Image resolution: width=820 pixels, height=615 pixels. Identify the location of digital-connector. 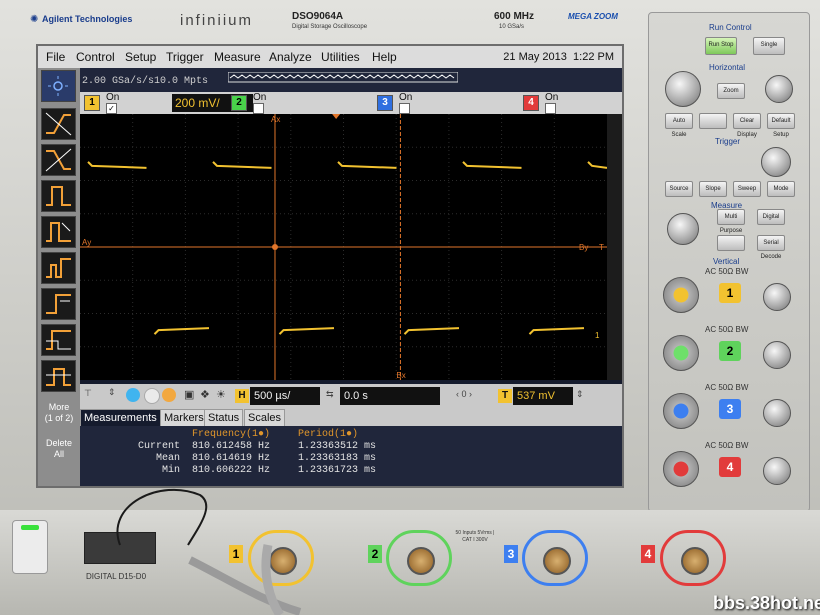
(120, 548).